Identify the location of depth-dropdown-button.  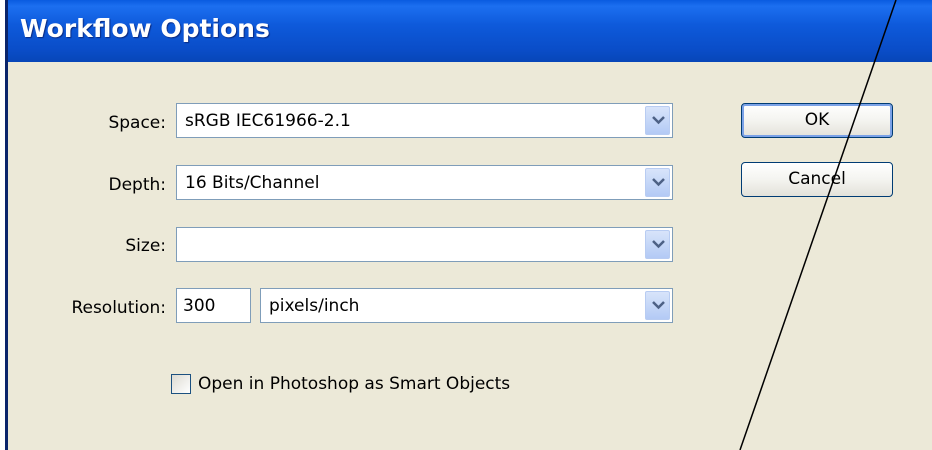
(657, 182).